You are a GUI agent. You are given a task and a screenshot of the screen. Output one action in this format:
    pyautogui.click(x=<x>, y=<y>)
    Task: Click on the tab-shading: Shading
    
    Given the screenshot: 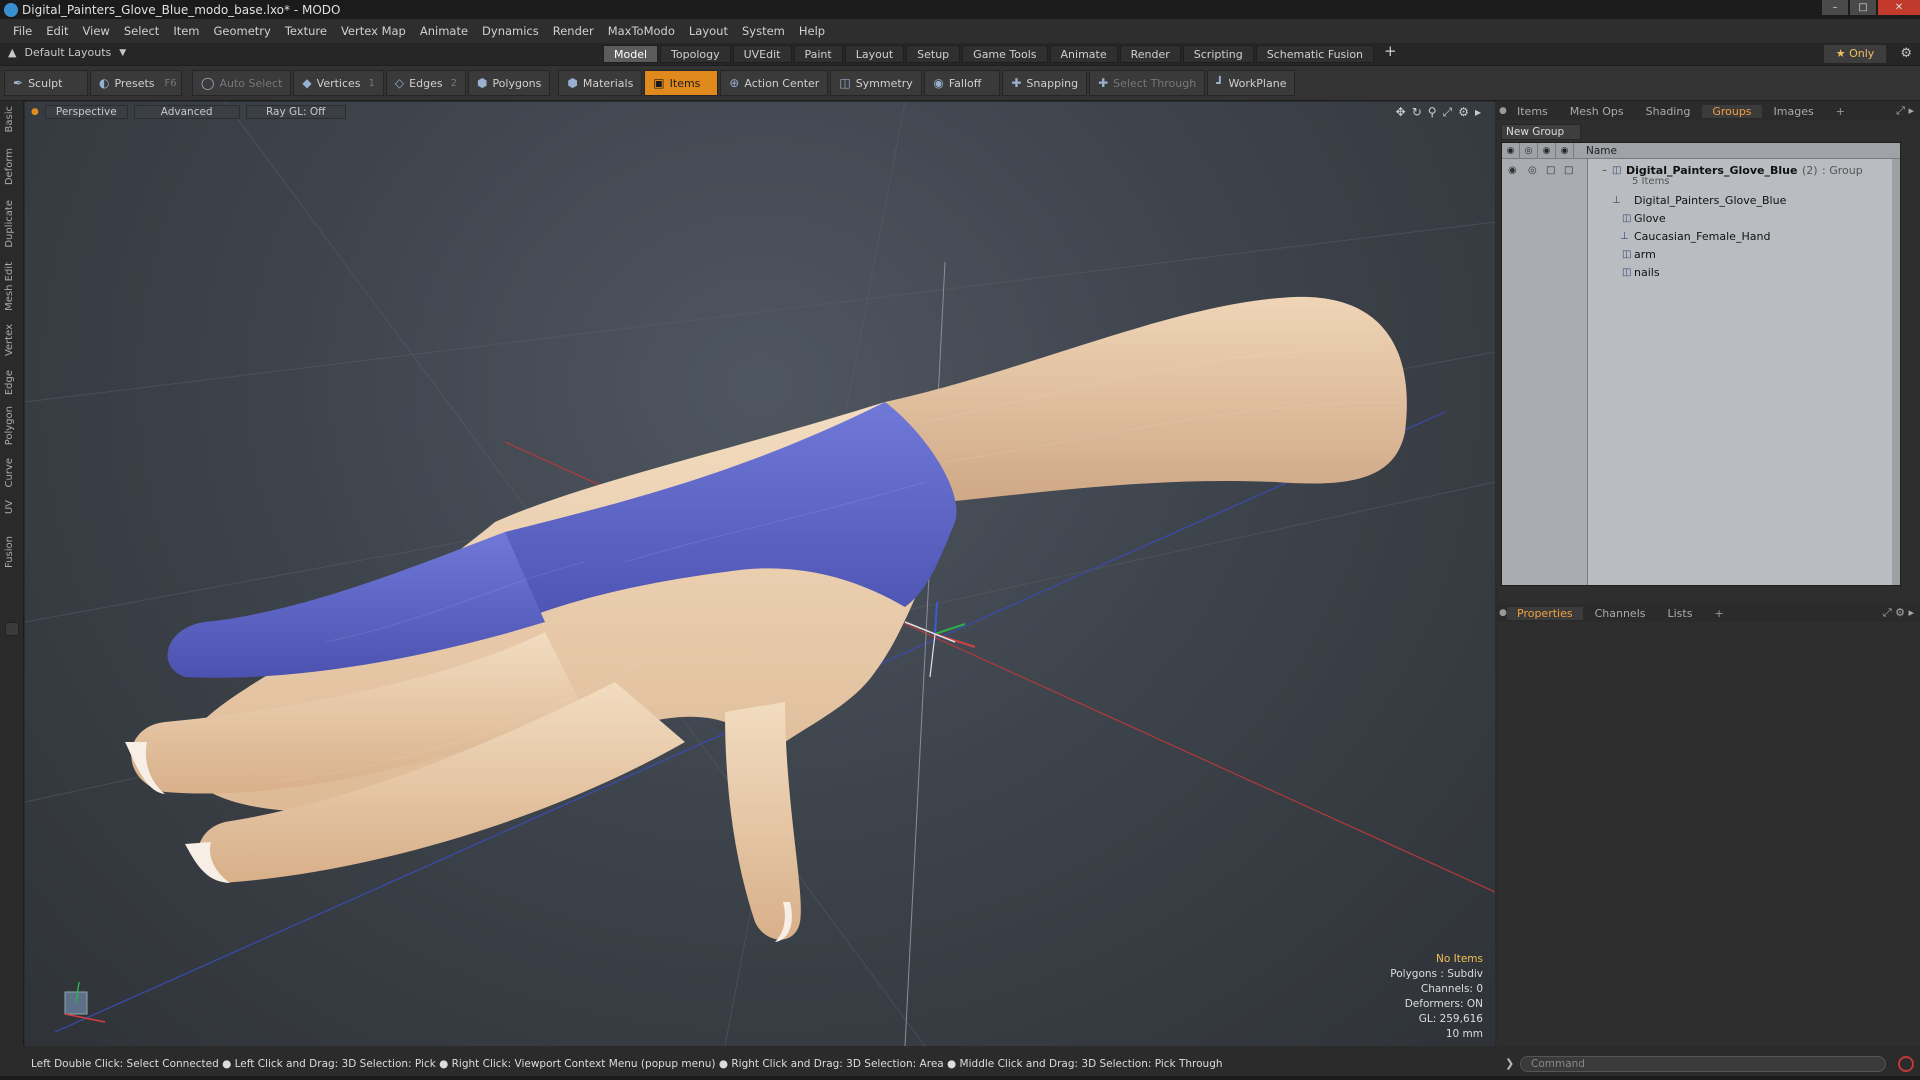 What is the action you would take?
    pyautogui.click(x=1668, y=111)
    